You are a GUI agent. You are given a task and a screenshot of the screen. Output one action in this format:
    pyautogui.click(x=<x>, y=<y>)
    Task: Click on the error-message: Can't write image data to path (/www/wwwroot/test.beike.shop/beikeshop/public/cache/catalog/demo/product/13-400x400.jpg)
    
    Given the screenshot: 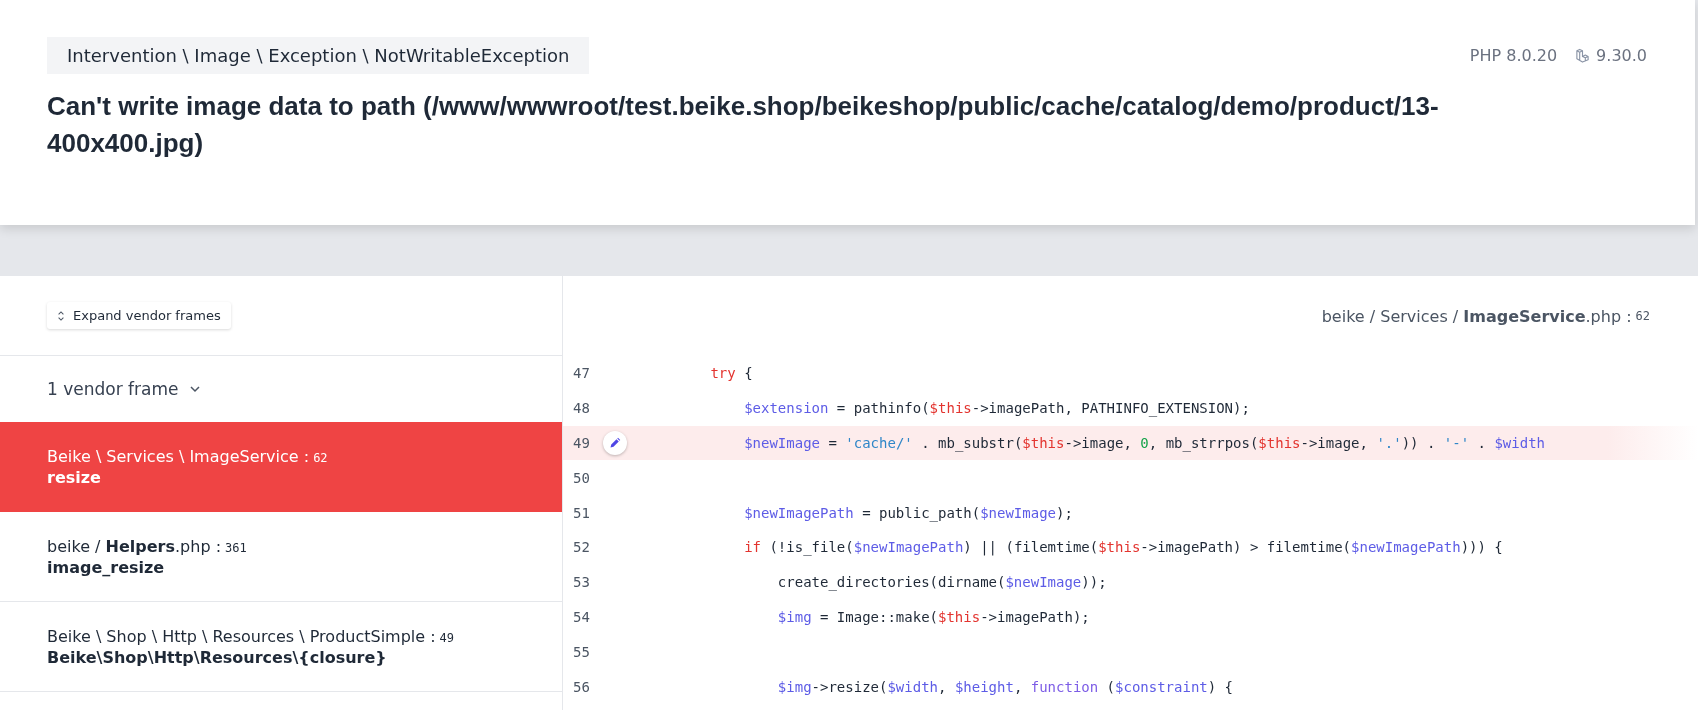 What is the action you would take?
    pyautogui.click(x=743, y=125)
    